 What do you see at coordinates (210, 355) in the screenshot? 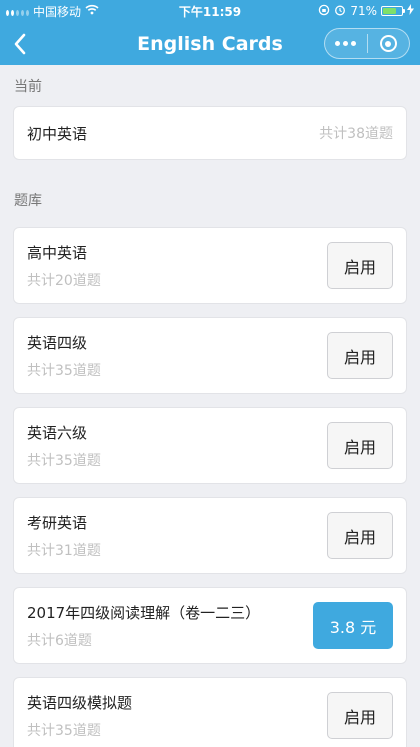
I see `bank-item-1: 英语四级 共计35道题 启用` at bounding box center [210, 355].